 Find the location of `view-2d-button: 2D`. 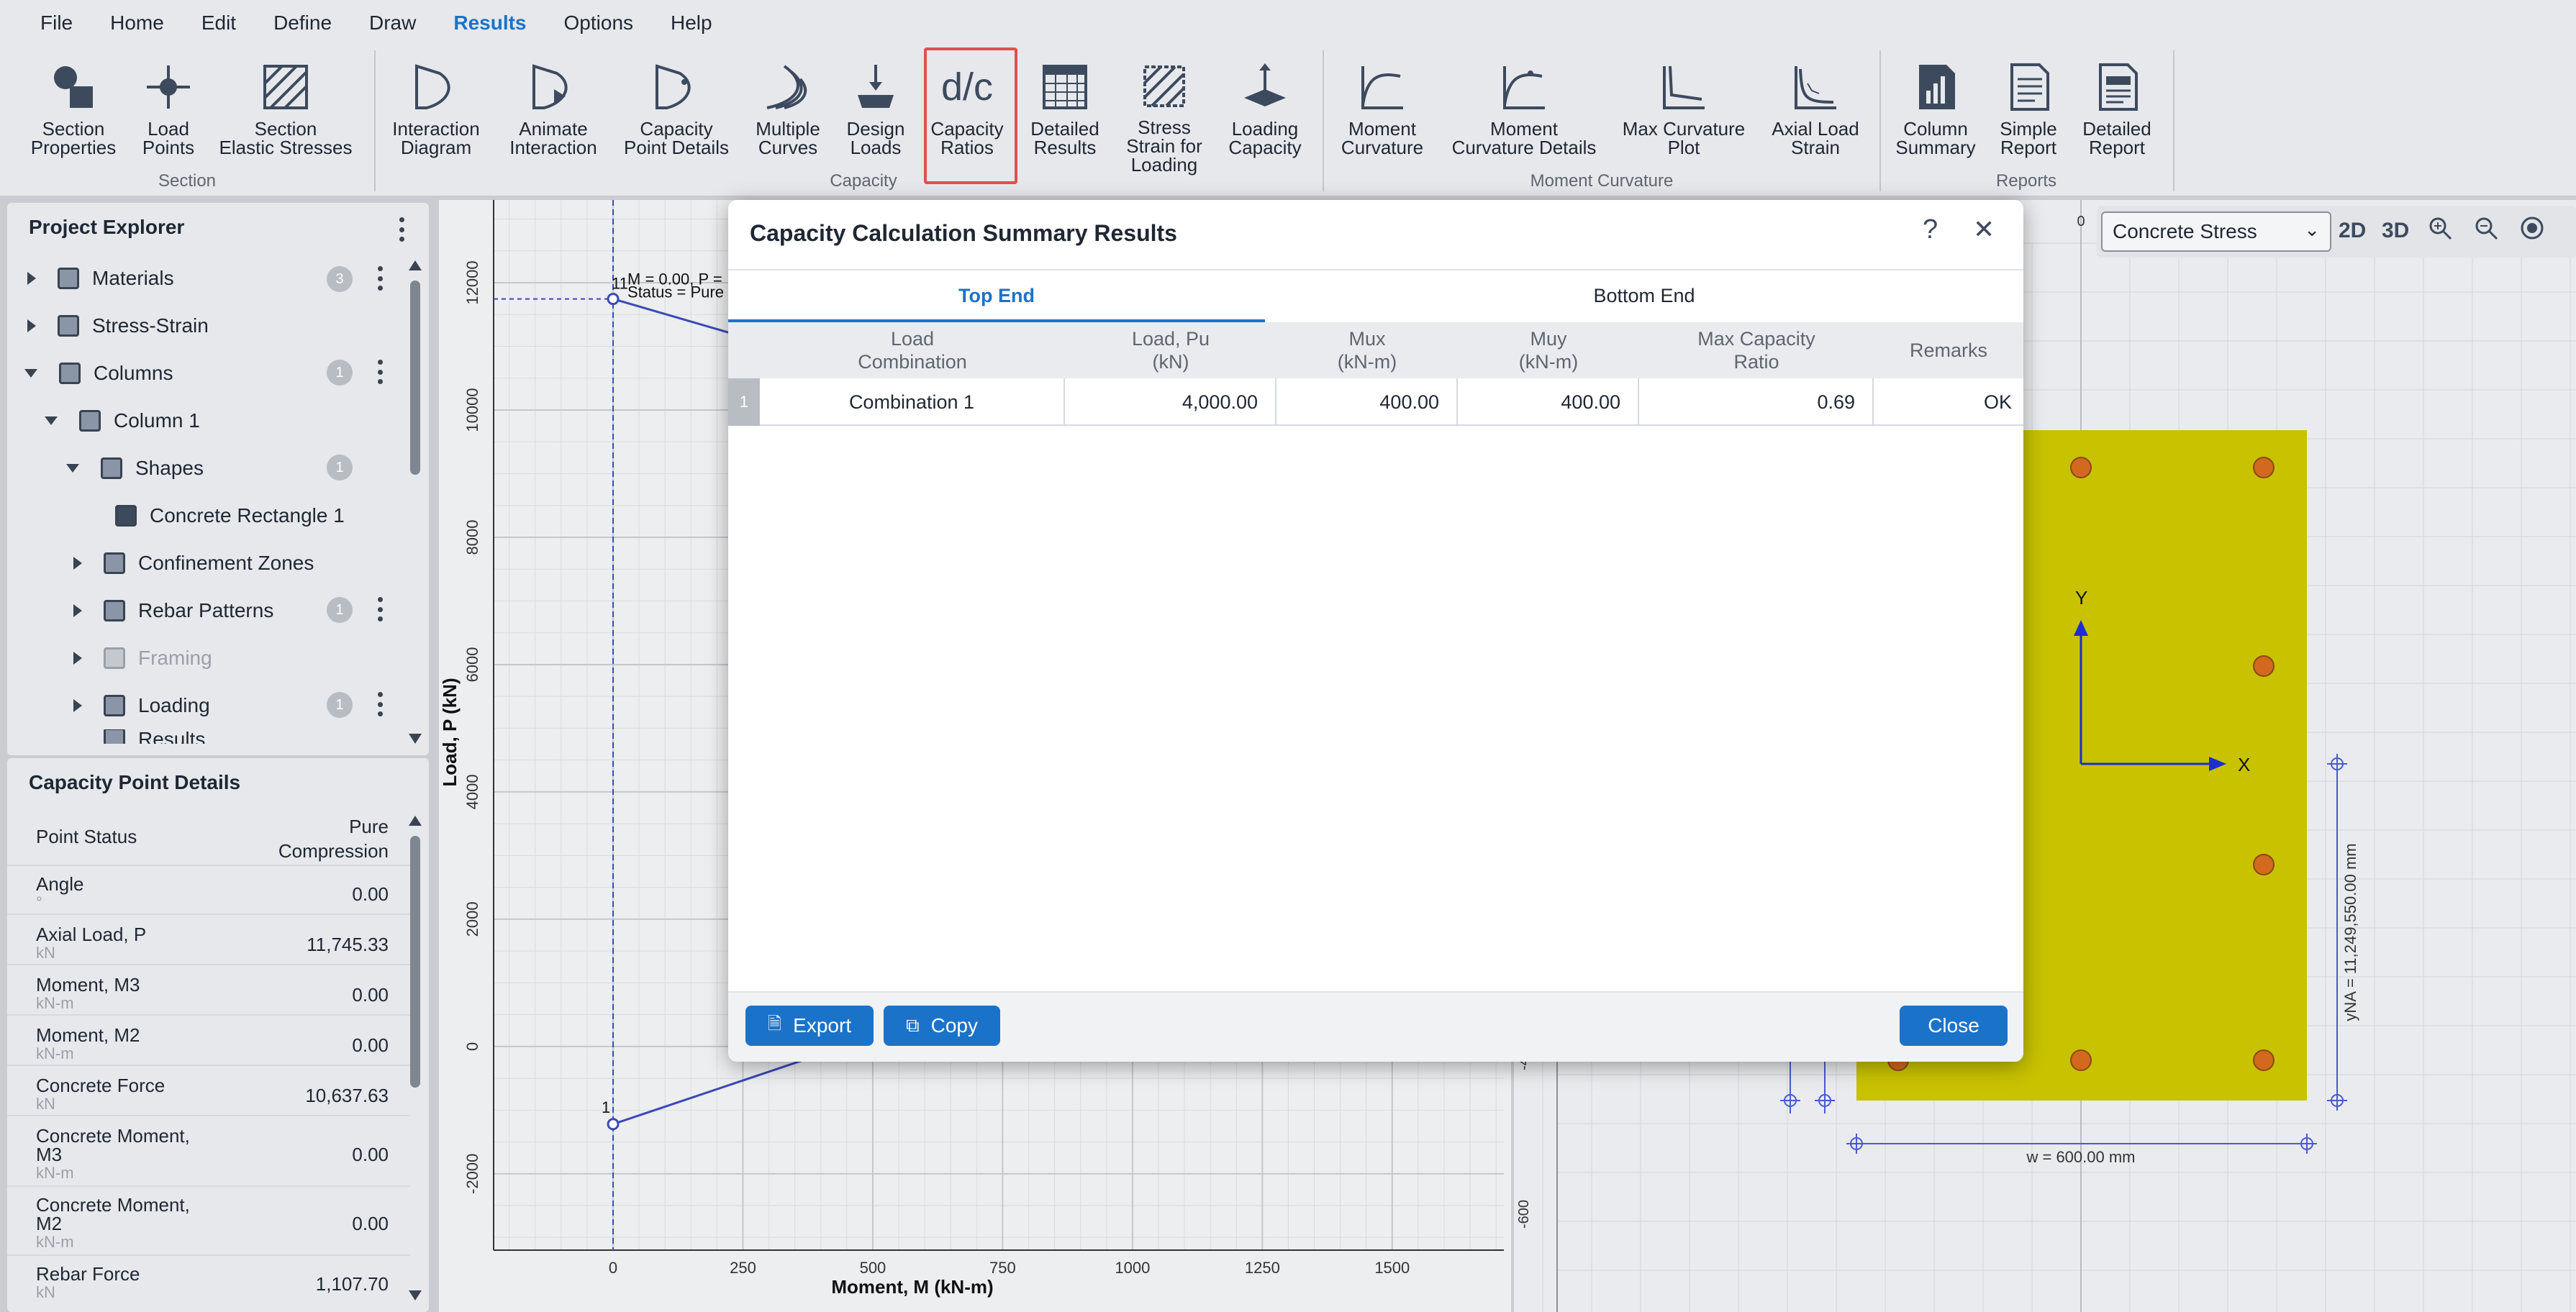

view-2d-button: 2D is located at coordinates (2352, 231).